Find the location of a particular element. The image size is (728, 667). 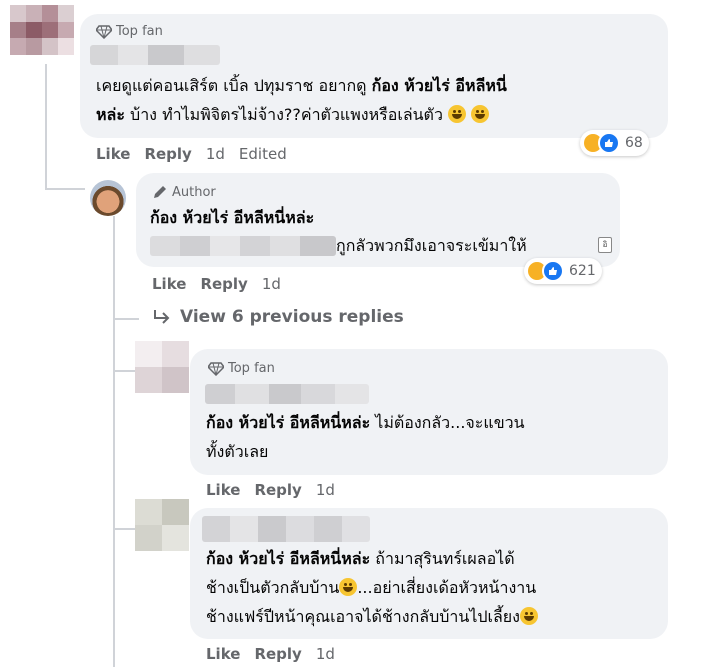

comment-text: กูกลัวพวกมึงเอาจระเข้มาให้ is located at coordinates (431, 245).